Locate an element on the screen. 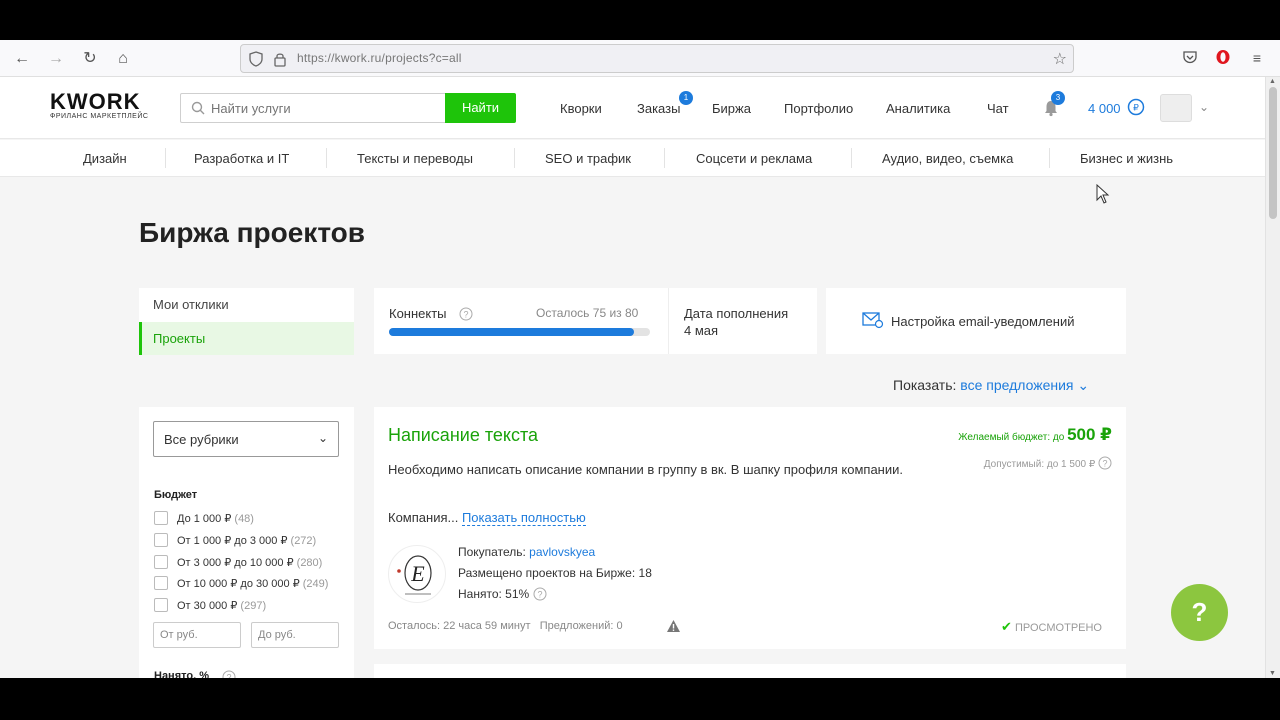 The height and width of the screenshot is (720, 1280). buyer-logo-icon: E is located at coordinates (414, 575).